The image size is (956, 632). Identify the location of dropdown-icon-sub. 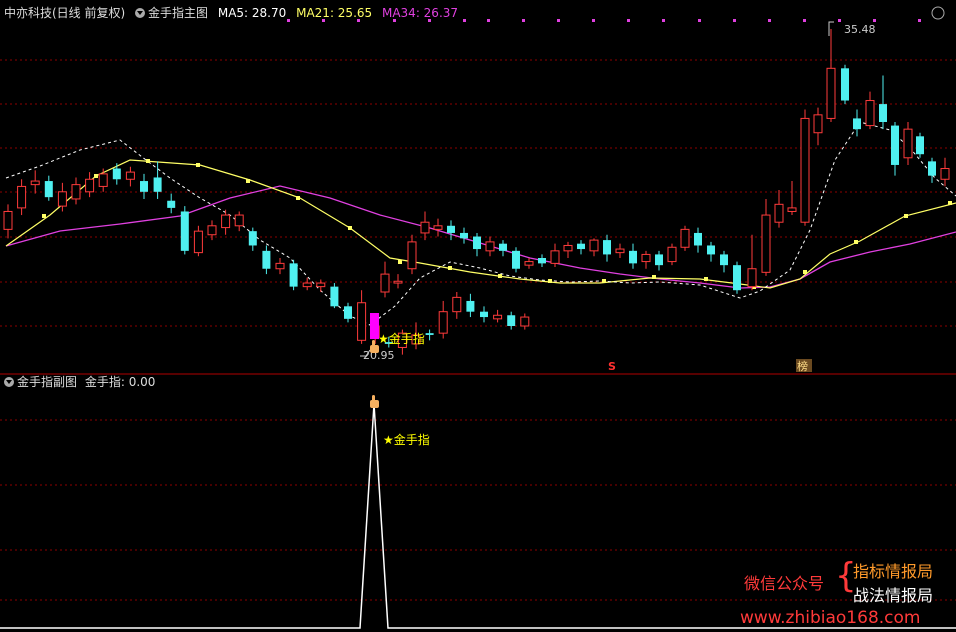
(9, 382).